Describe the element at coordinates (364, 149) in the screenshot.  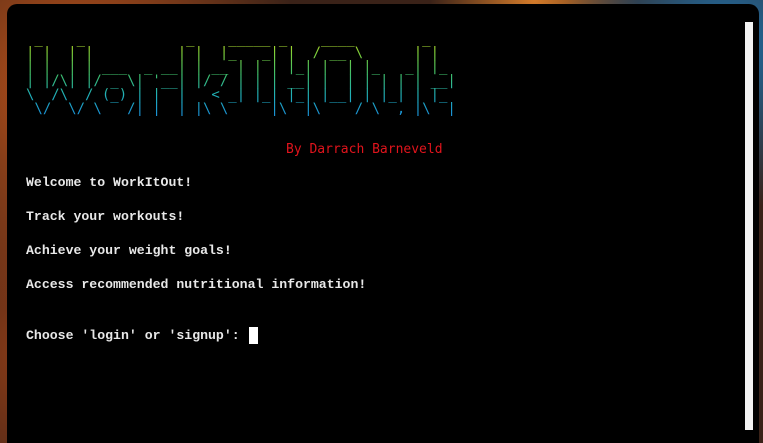
I see `author-credit: By Darrach Barneveld` at that location.